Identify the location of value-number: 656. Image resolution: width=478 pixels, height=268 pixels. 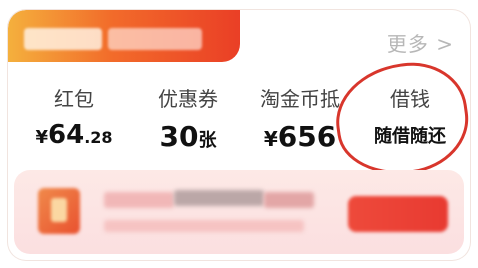
(307, 136).